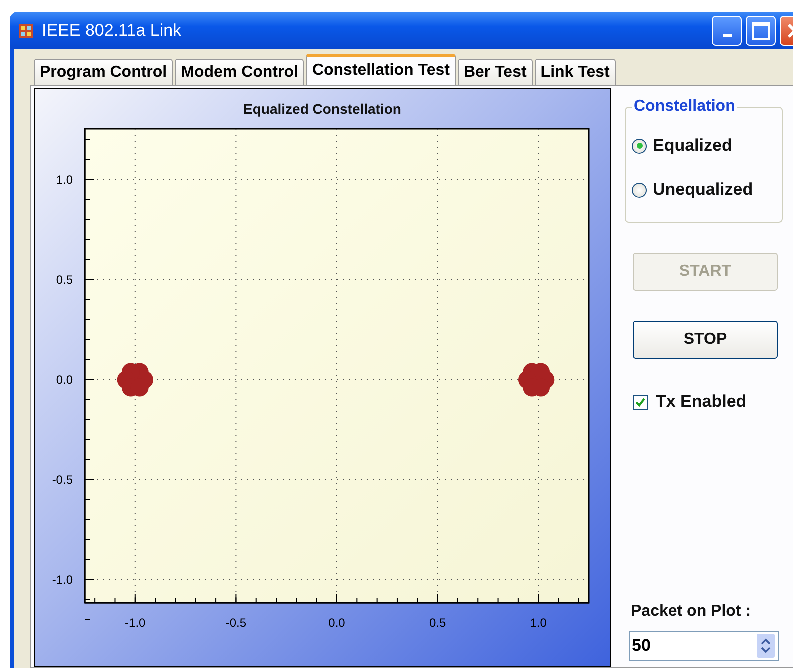  Describe the element at coordinates (64, 280) in the screenshot. I see `y-tick-label: 0.5` at that location.